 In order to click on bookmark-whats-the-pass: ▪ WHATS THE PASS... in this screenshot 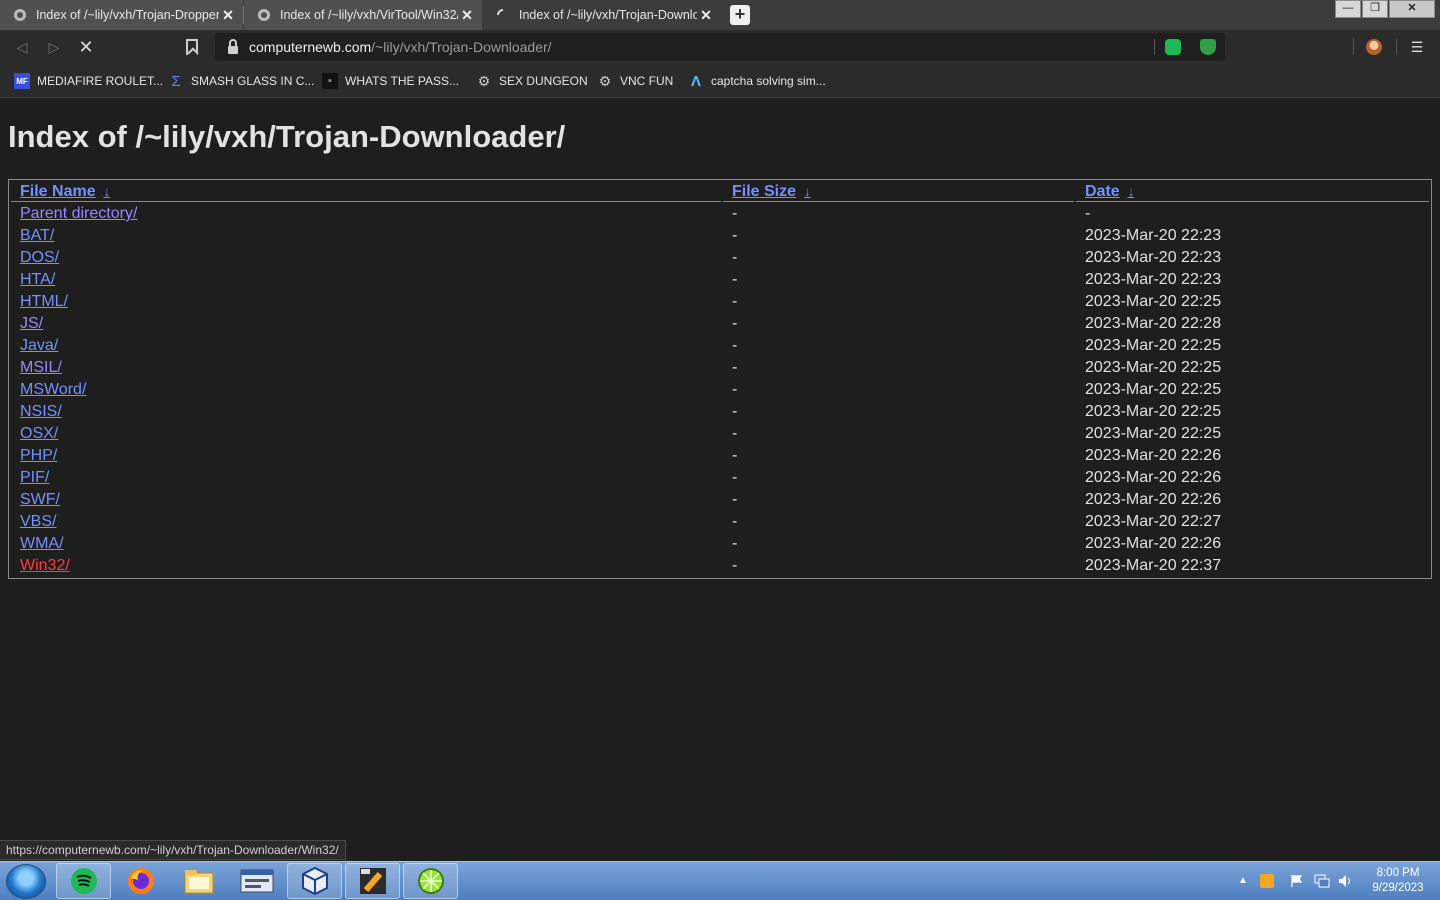, I will do `click(390, 81)`.